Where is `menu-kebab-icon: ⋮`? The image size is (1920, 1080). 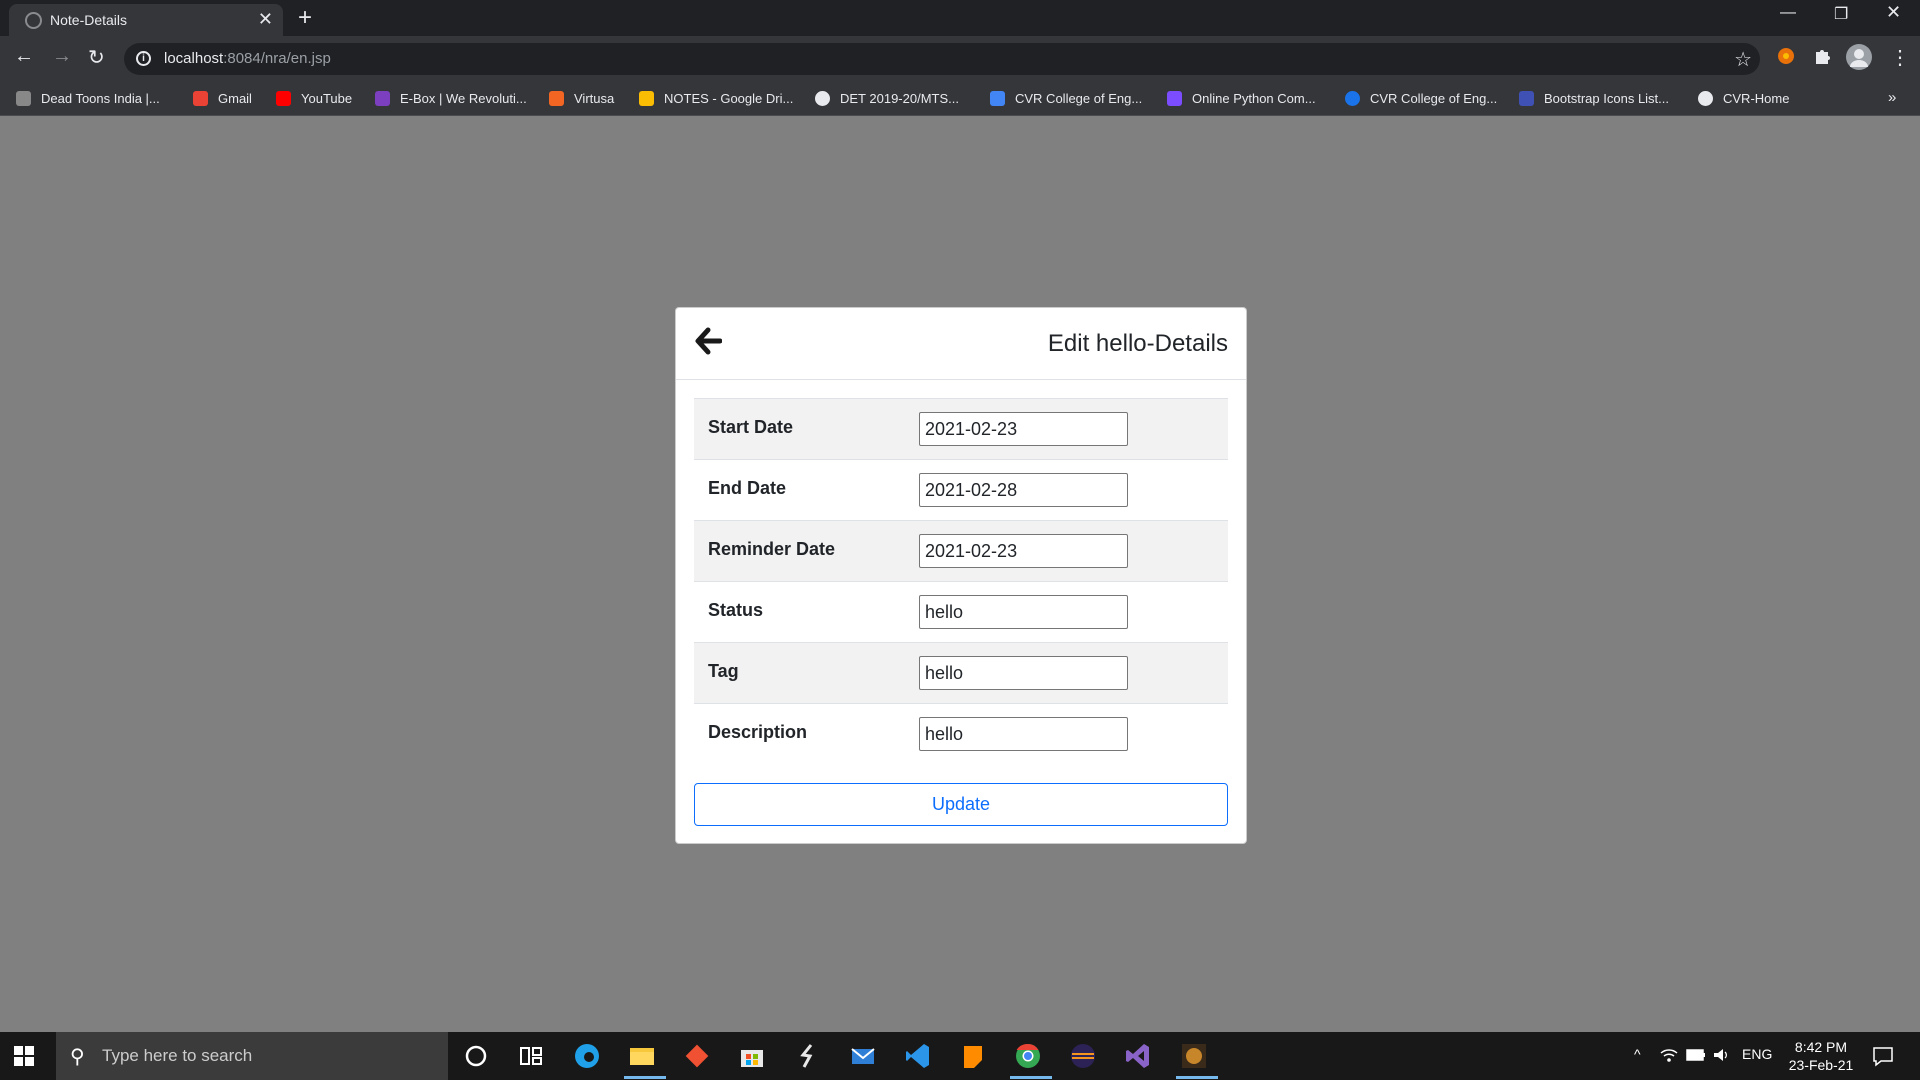
menu-kebab-icon: ⋮ is located at coordinates (1900, 57).